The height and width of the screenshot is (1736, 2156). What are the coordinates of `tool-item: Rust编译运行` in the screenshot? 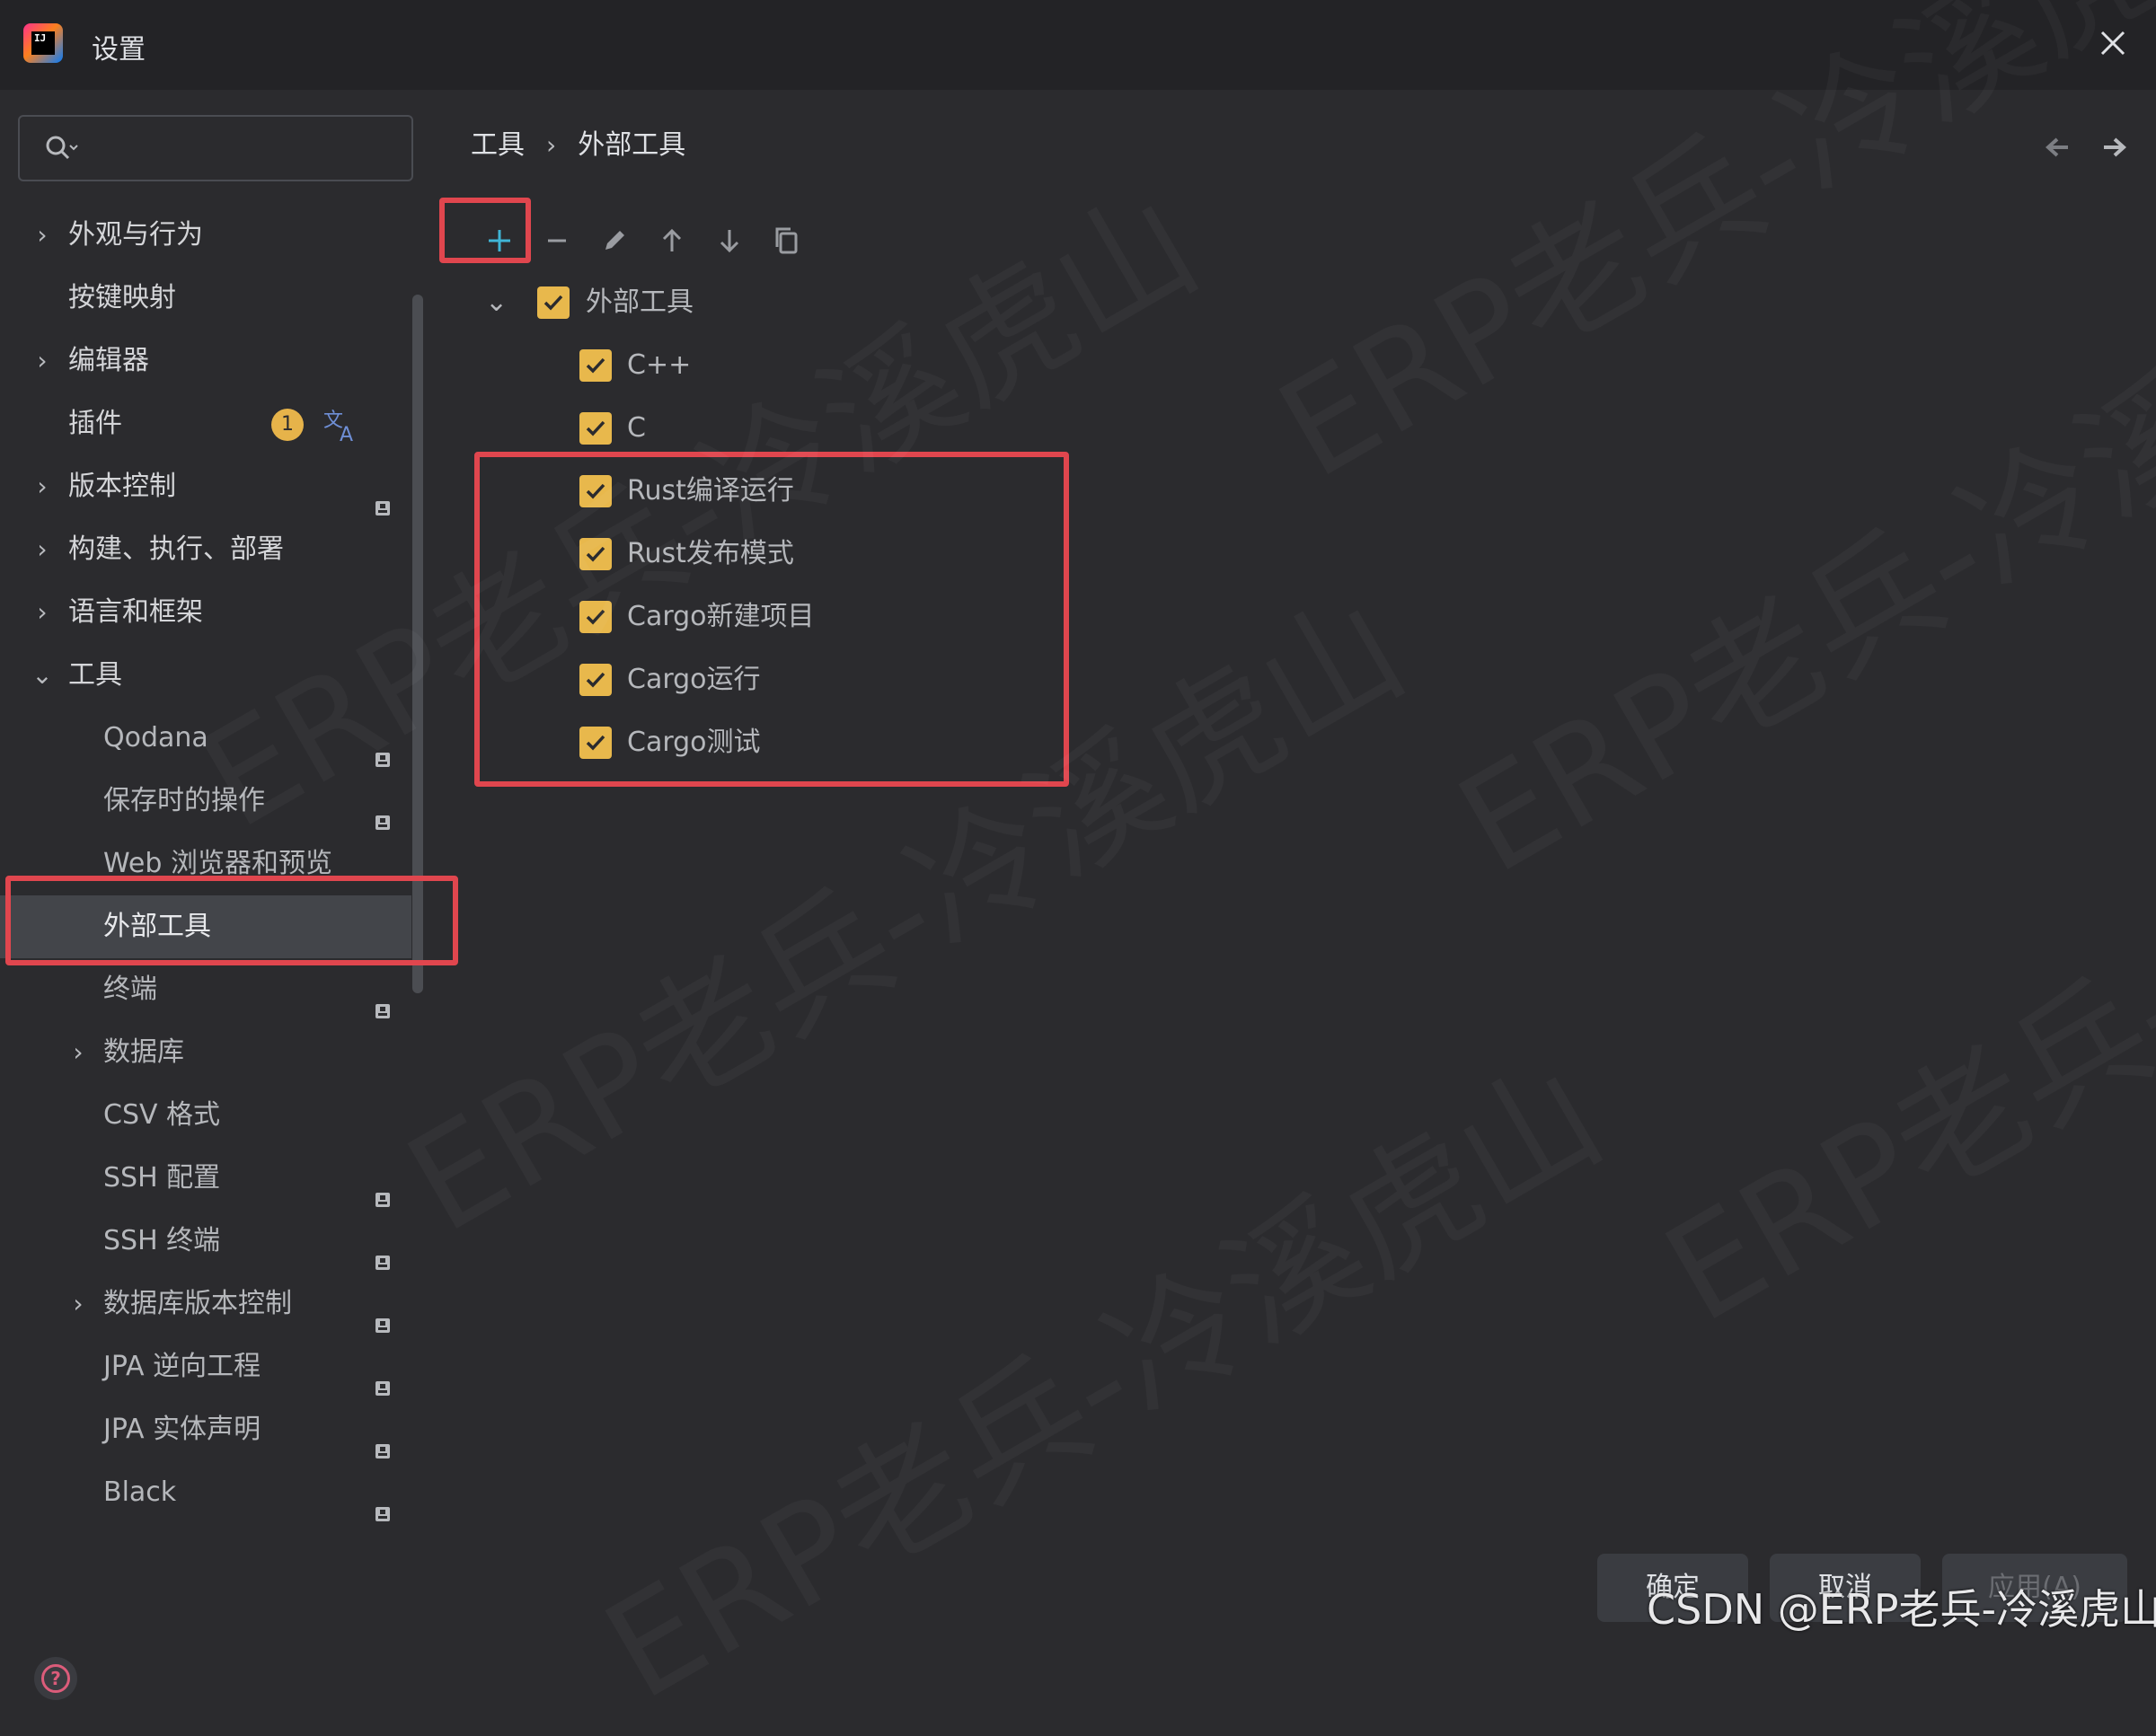 It's located at (804, 492).